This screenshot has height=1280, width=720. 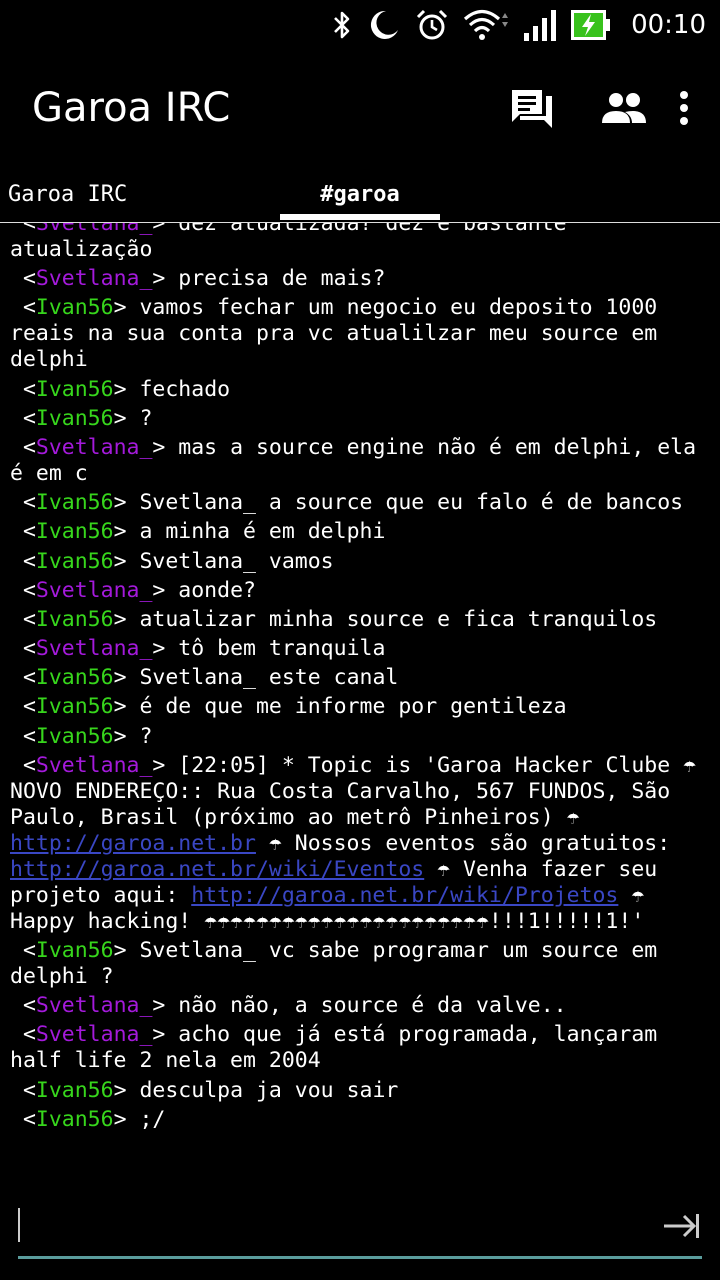 I want to click on status-bar: 00:10, so click(x=360, y=25).